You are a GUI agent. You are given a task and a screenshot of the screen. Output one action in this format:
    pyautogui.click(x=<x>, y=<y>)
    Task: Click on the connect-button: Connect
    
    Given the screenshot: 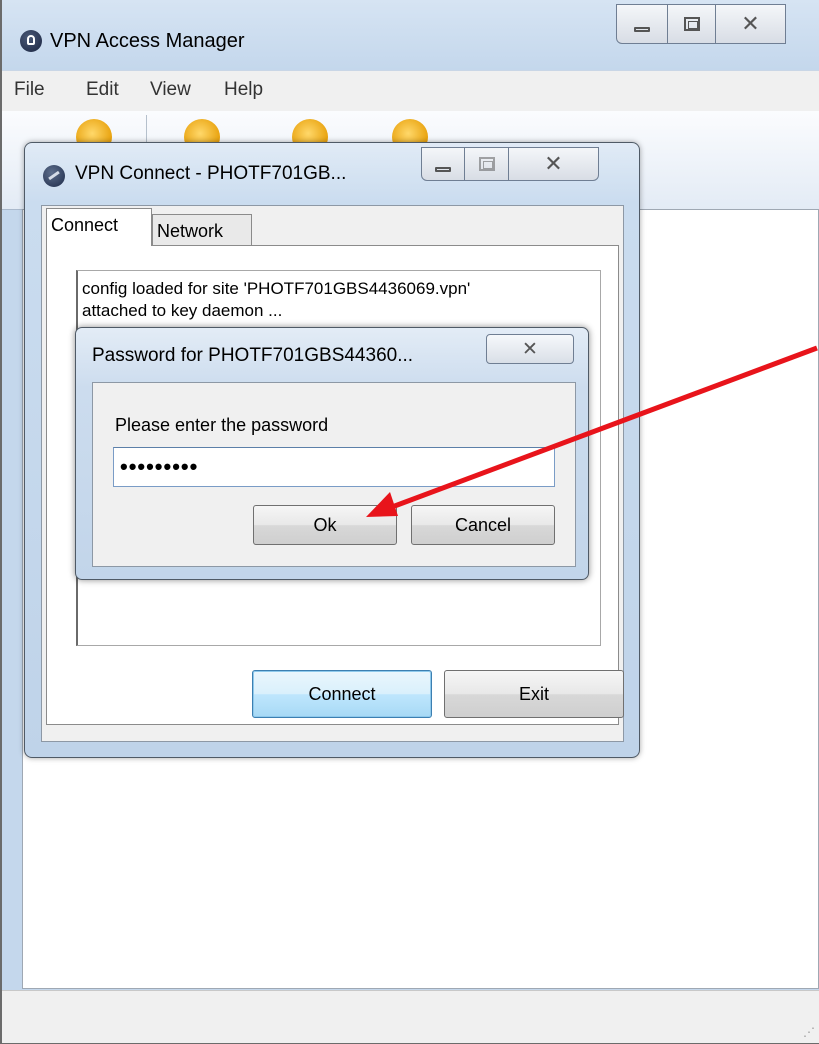 What is the action you would take?
    pyautogui.click(x=342, y=694)
    